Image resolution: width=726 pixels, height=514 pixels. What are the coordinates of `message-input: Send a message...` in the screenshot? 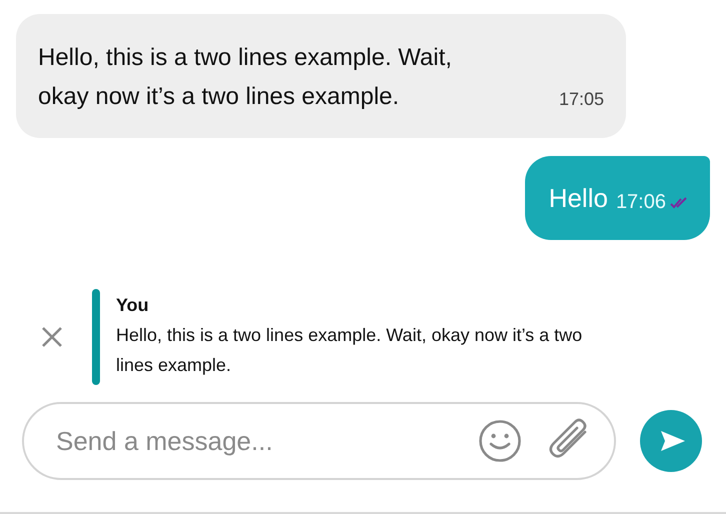 It's located at (254, 441).